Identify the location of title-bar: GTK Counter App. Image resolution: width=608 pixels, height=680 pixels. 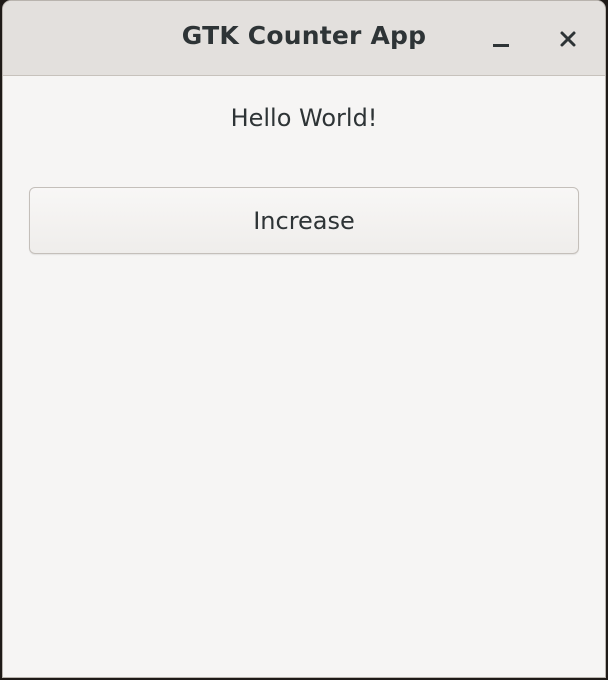
(304, 38).